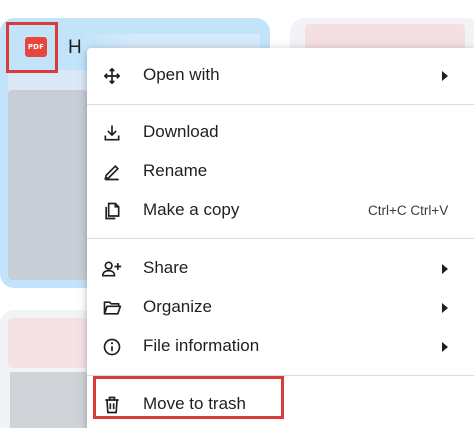  I want to click on trash-icon, so click(112, 405).